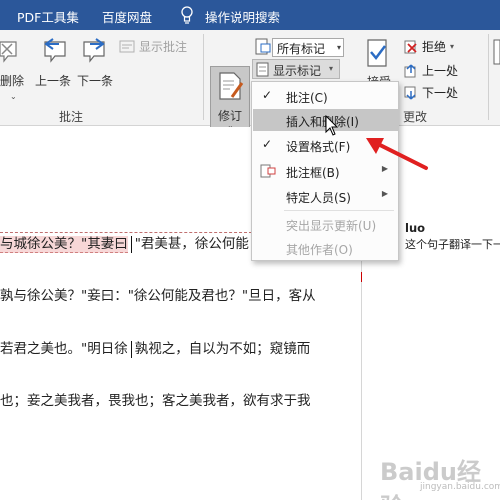 Image resolution: width=500 pixels, height=500 pixels. I want to click on show-markup-label: 显示标记, so click(297, 71).